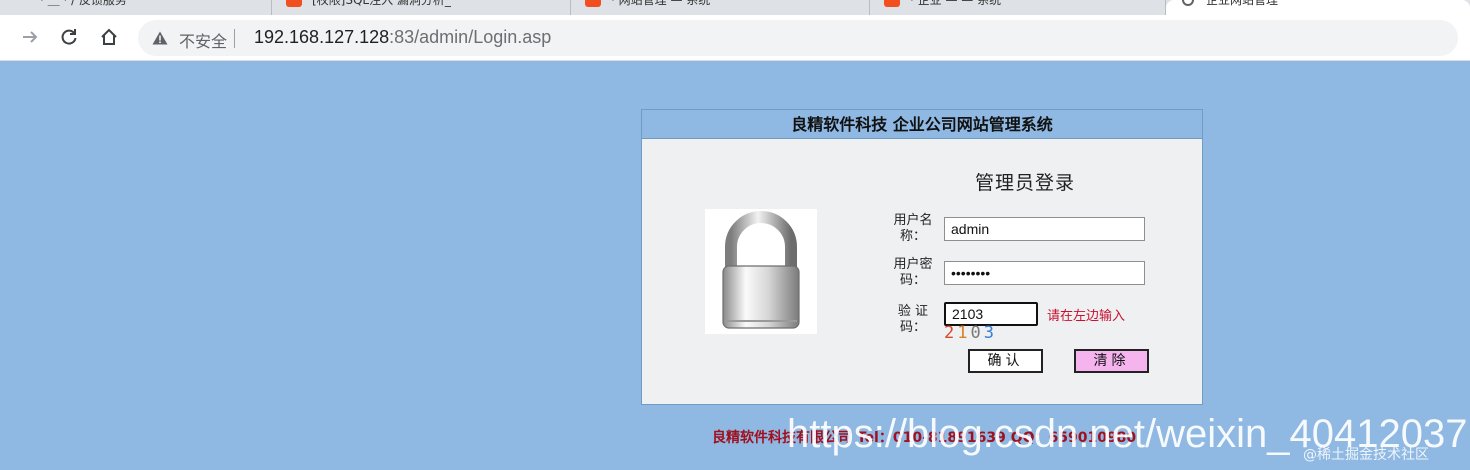  Describe the element at coordinates (798, 38) in the screenshot. I see `address-bar: 不安全 192.168.127.128:83/admin/Login.asp` at that location.